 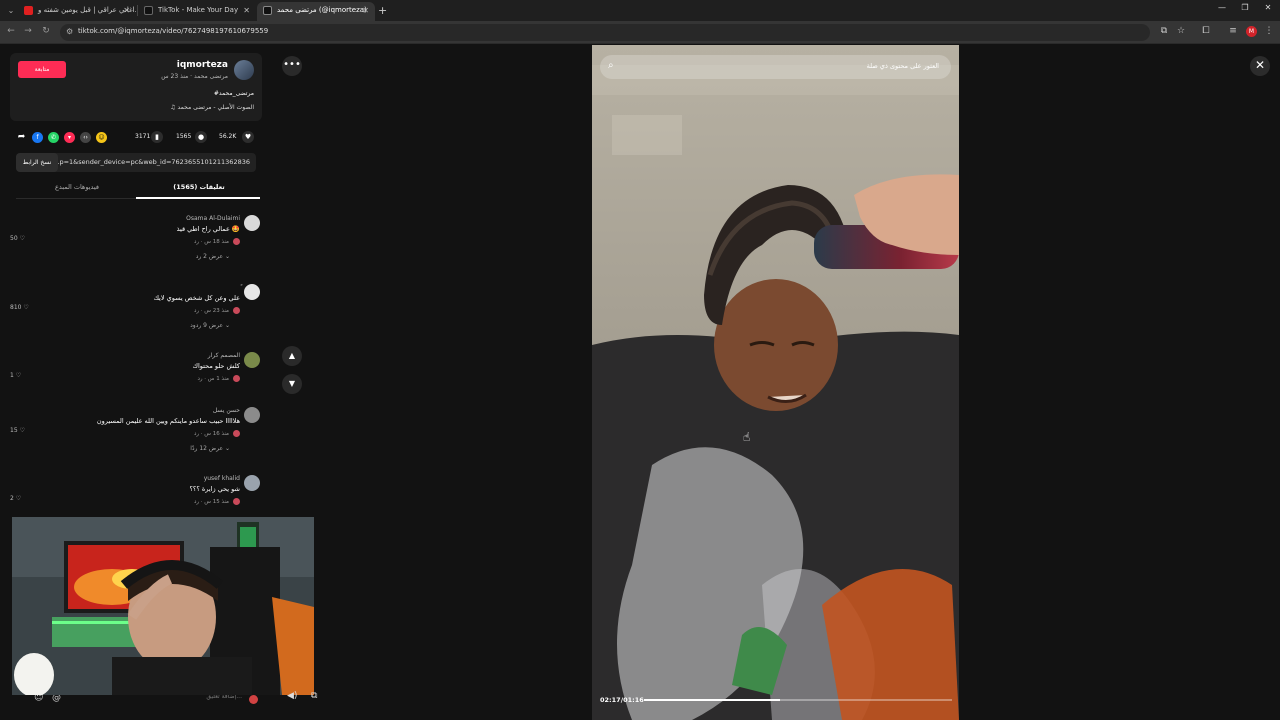 What do you see at coordinates (267, 10) in the screenshot?
I see `tiktok-icon` at bounding box center [267, 10].